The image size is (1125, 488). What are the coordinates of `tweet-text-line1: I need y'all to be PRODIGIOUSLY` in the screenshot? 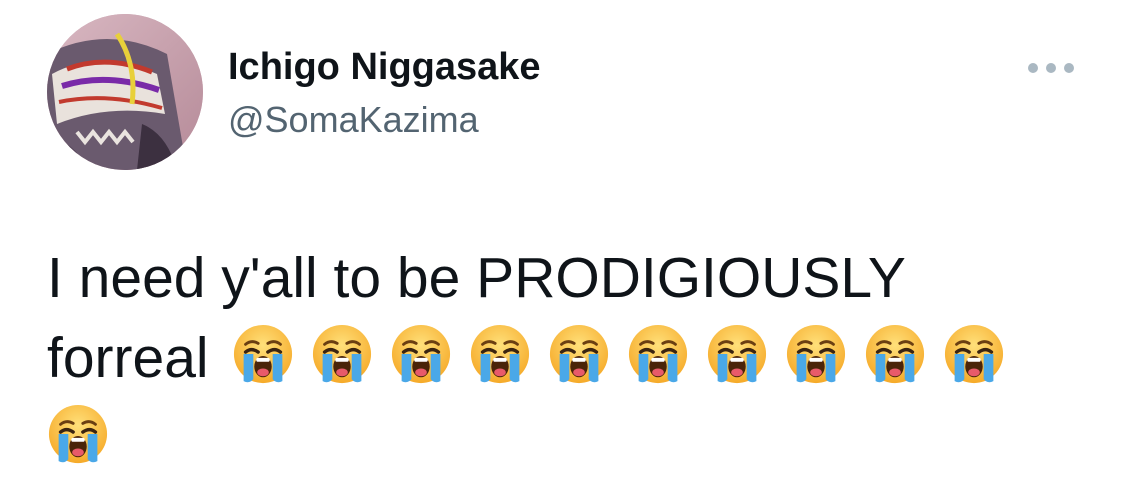 It's located at (476, 278).